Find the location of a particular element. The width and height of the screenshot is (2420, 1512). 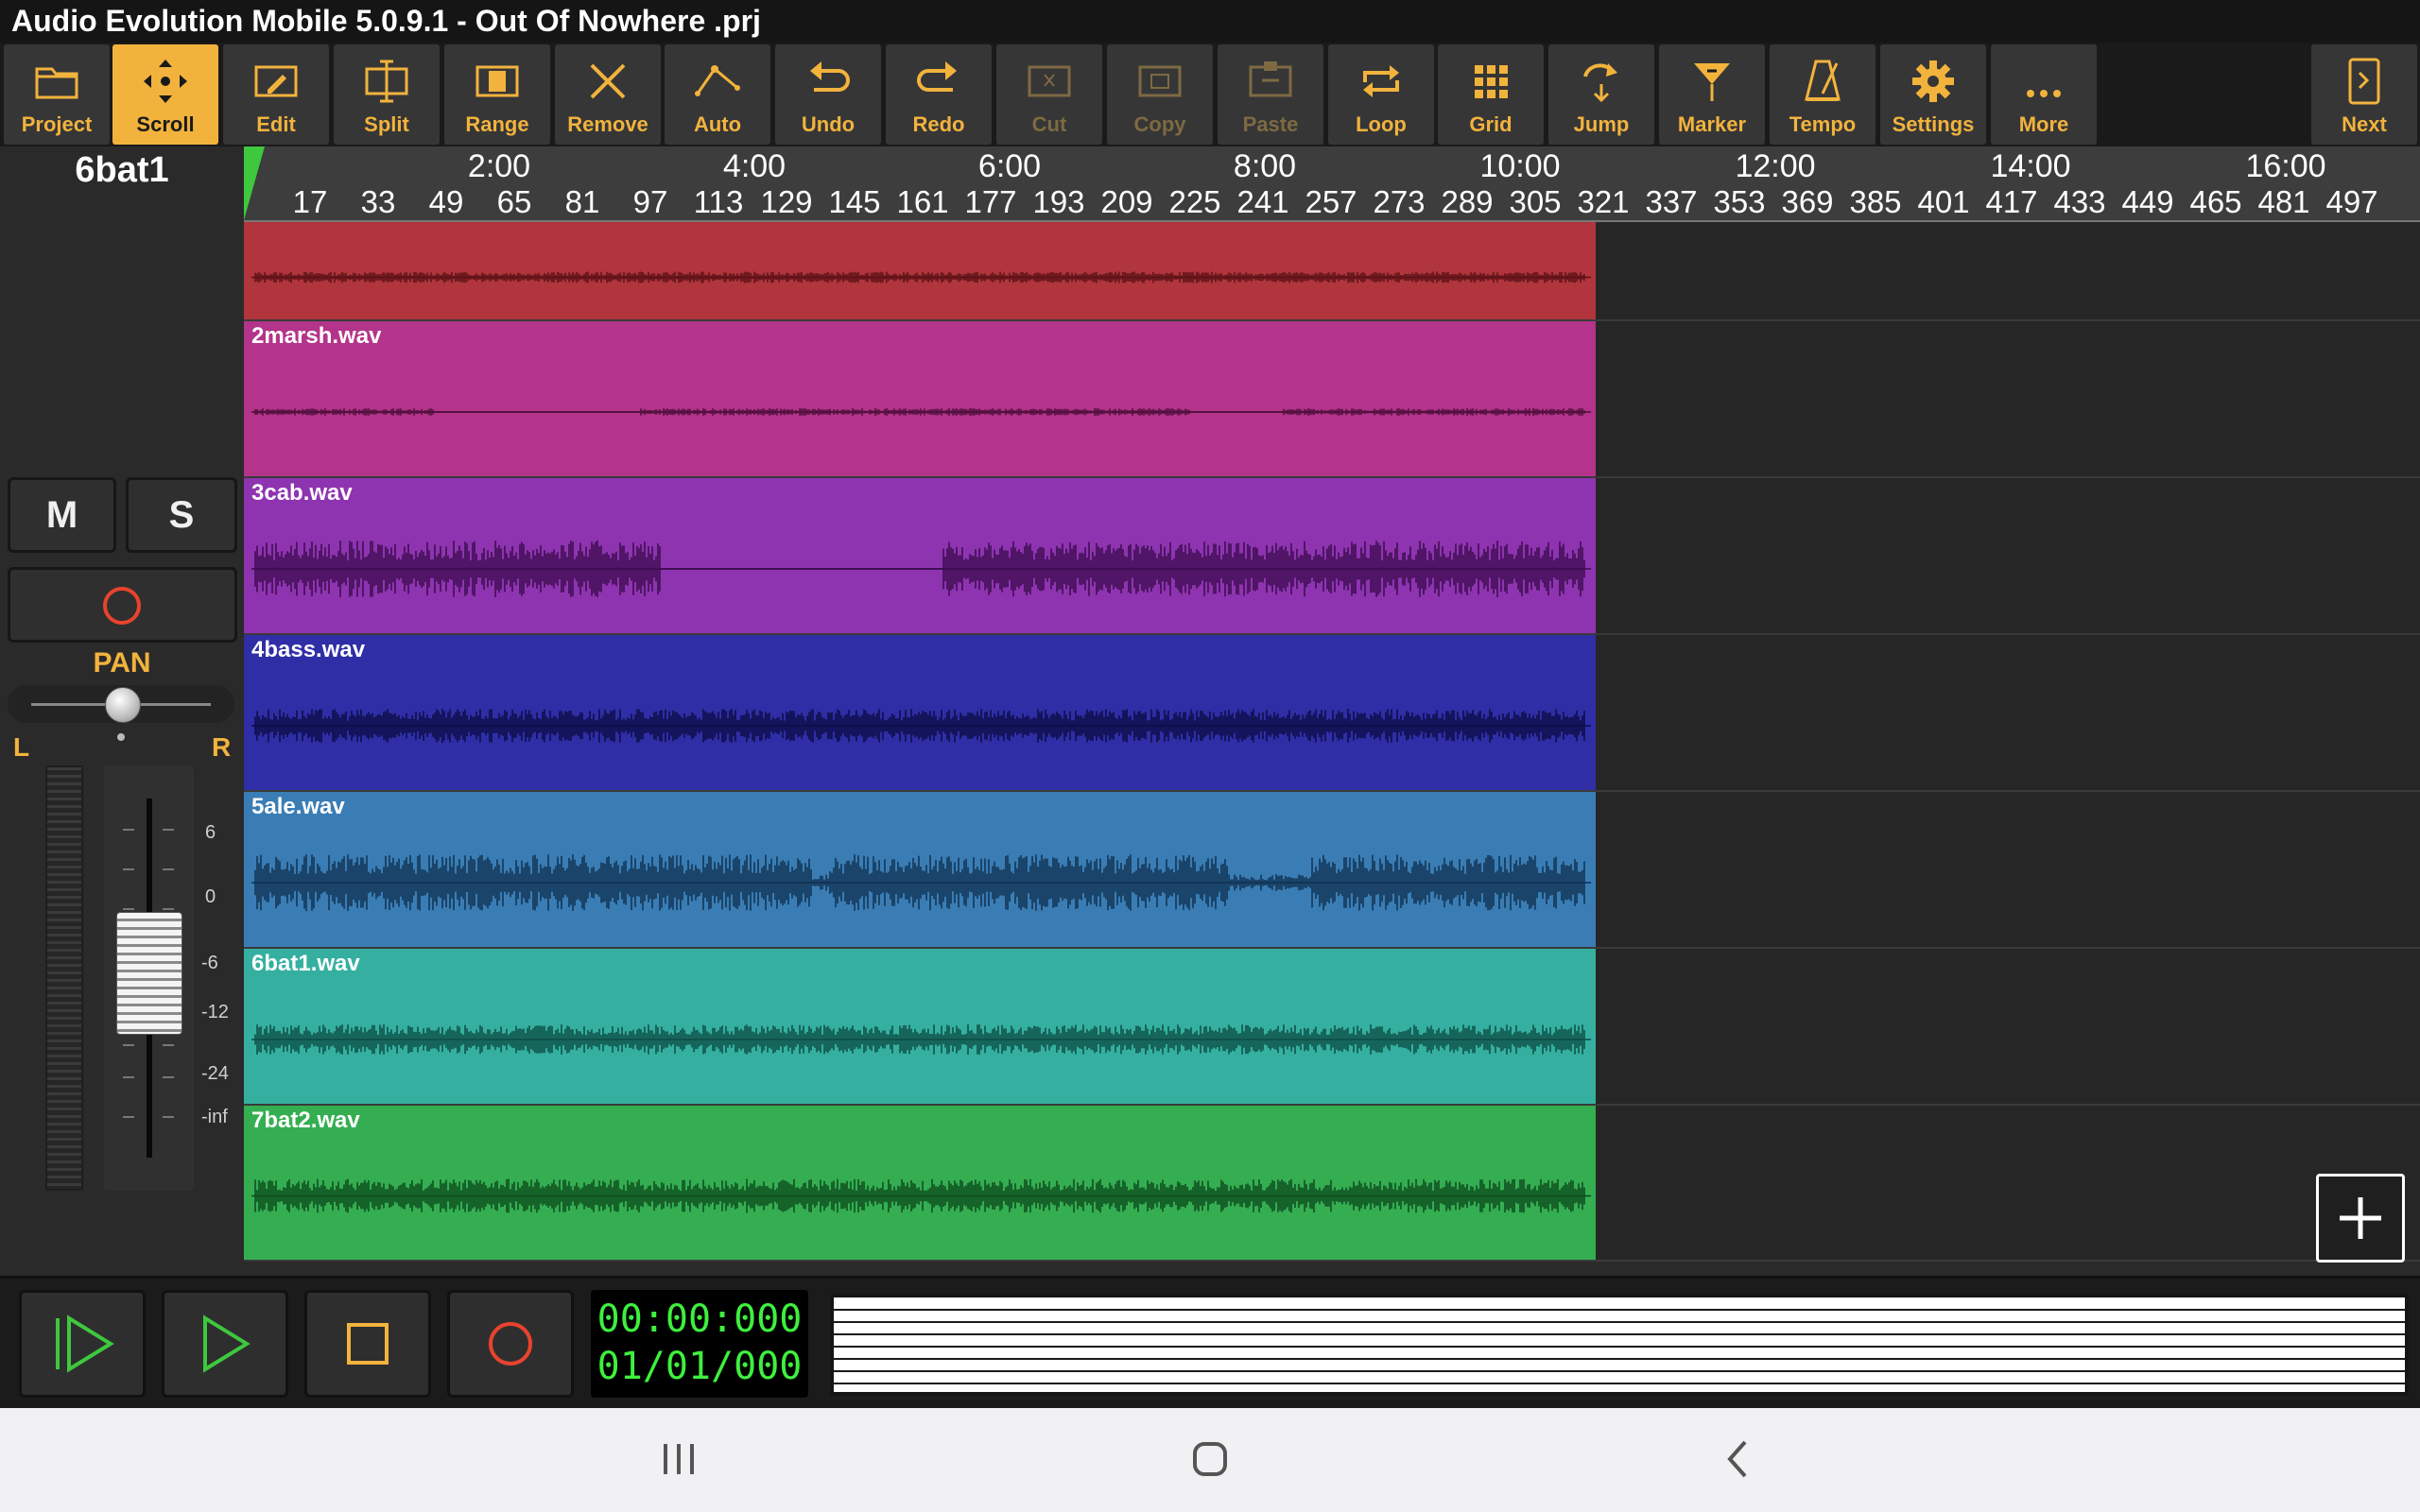

cut-button: Cut is located at coordinates (1049, 94).